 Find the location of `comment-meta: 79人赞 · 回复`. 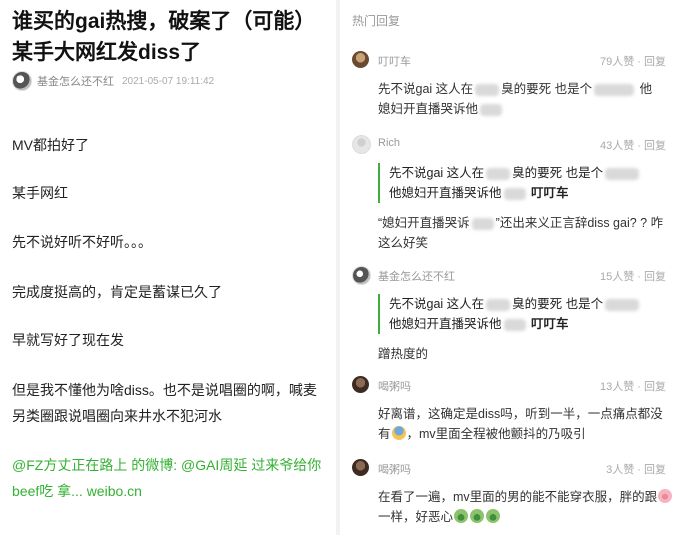

comment-meta: 79人赞 · 回复 is located at coordinates (632, 62).